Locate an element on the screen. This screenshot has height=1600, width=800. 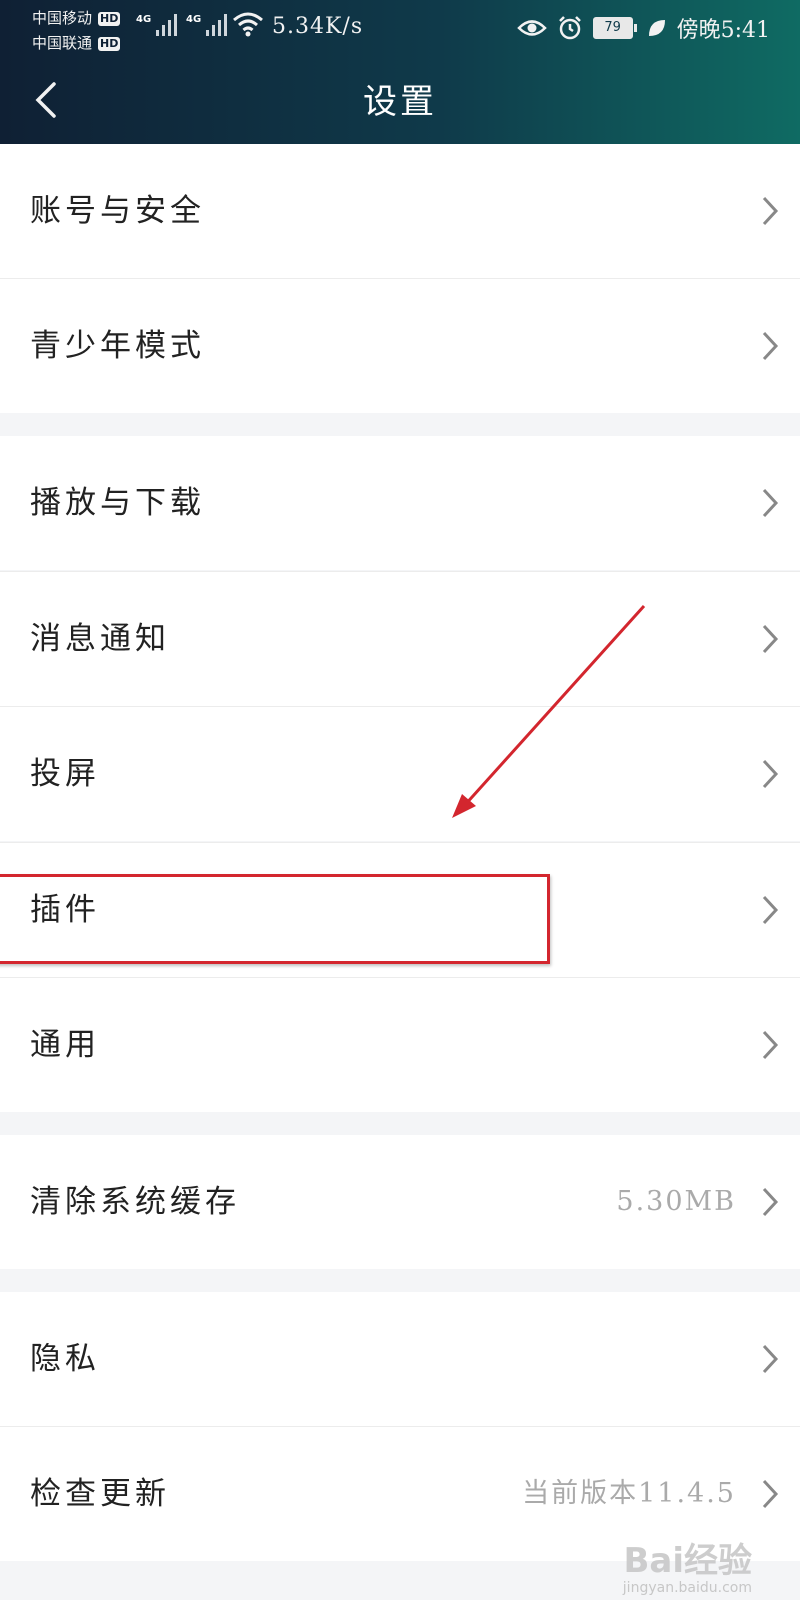
carrier-1: 中国移动 is located at coordinates (62, 18).